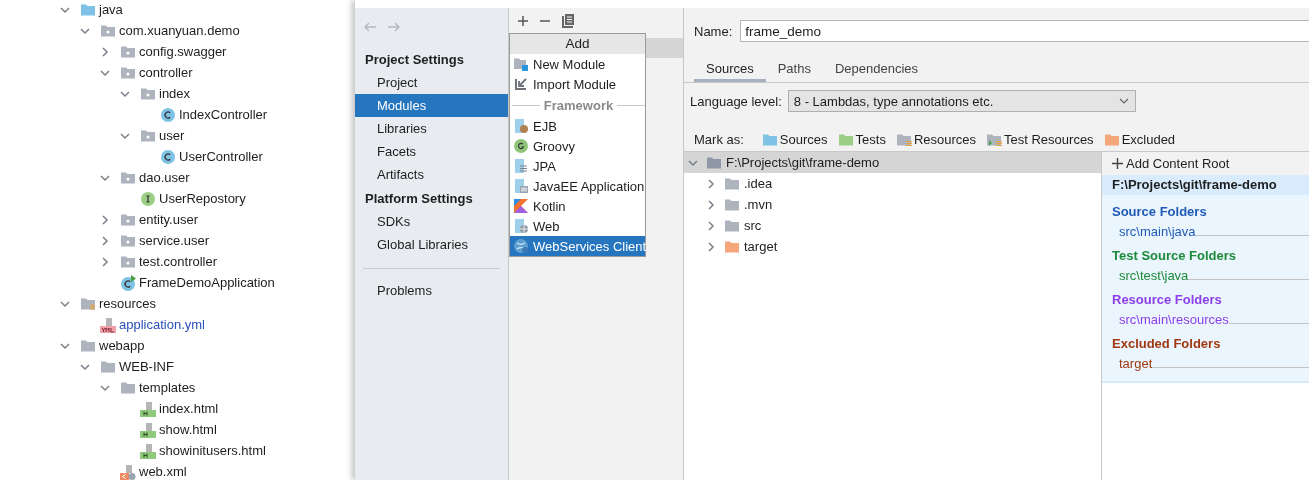  I want to click on tree-item: IndexController, so click(214, 114).